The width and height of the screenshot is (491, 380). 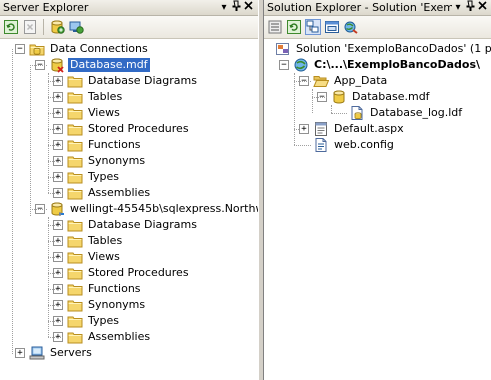 I want to click on tree-item-website: C:\...\ExemploBancoDados\, so click(x=387, y=65).